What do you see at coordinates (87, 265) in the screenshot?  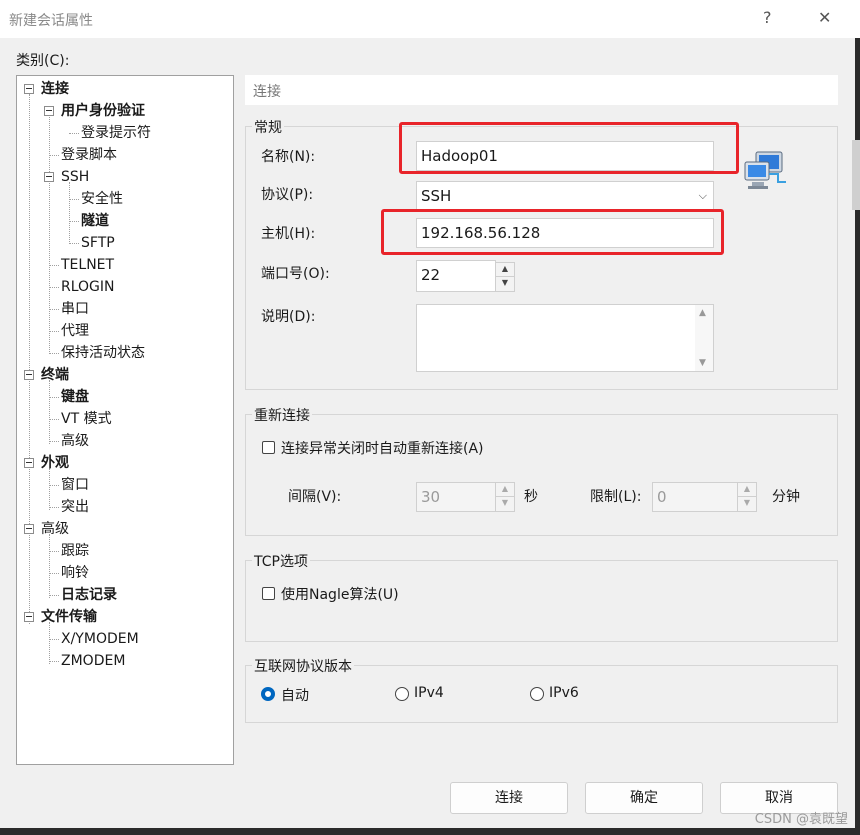 I see `tree-item-telnet: TELNET` at bounding box center [87, 265].